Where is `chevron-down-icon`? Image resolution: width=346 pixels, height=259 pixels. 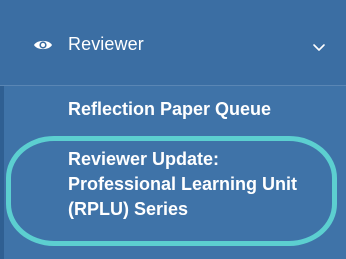 chevron-down-icon is located at coordinates (319, 45).